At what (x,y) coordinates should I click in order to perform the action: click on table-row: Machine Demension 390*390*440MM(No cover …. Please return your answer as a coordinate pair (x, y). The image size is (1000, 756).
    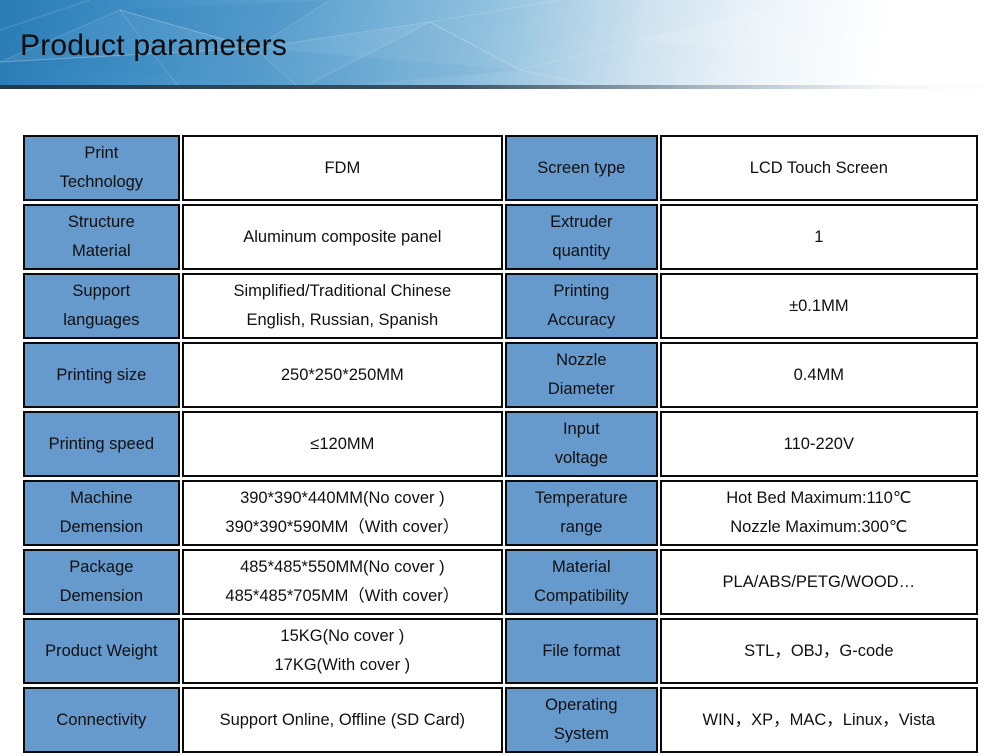
    Looking at the image, I should click on (500, 513).